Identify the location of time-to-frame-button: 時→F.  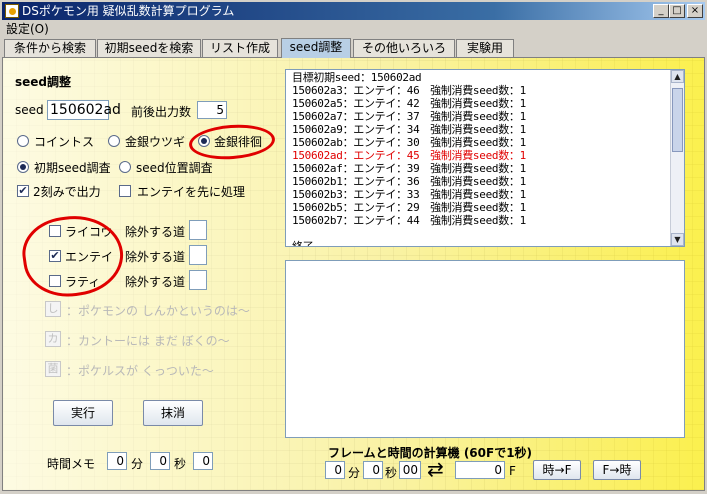
(557, 470).